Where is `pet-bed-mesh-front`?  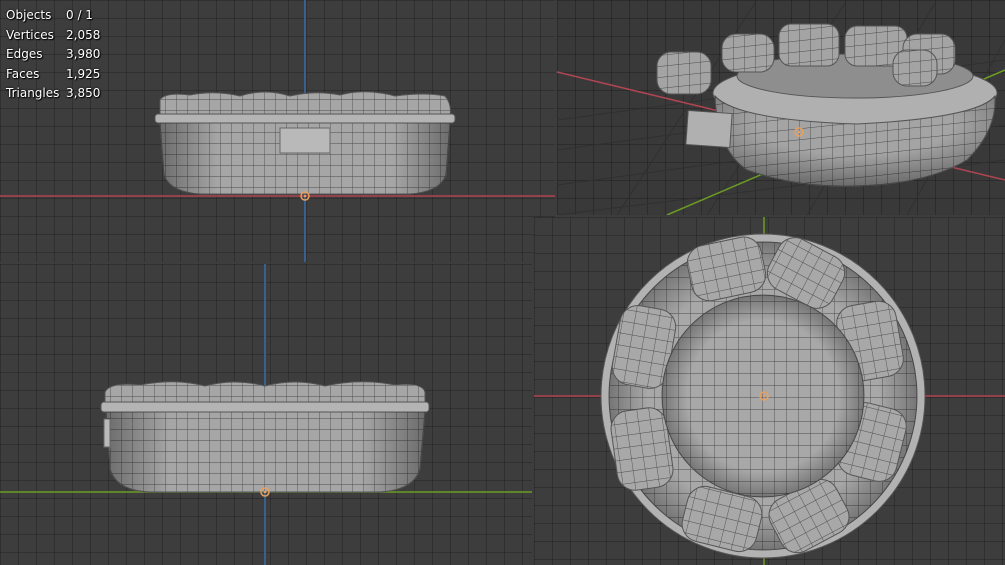 pet-bed-mesh-front is located at coordinates (305, 143).